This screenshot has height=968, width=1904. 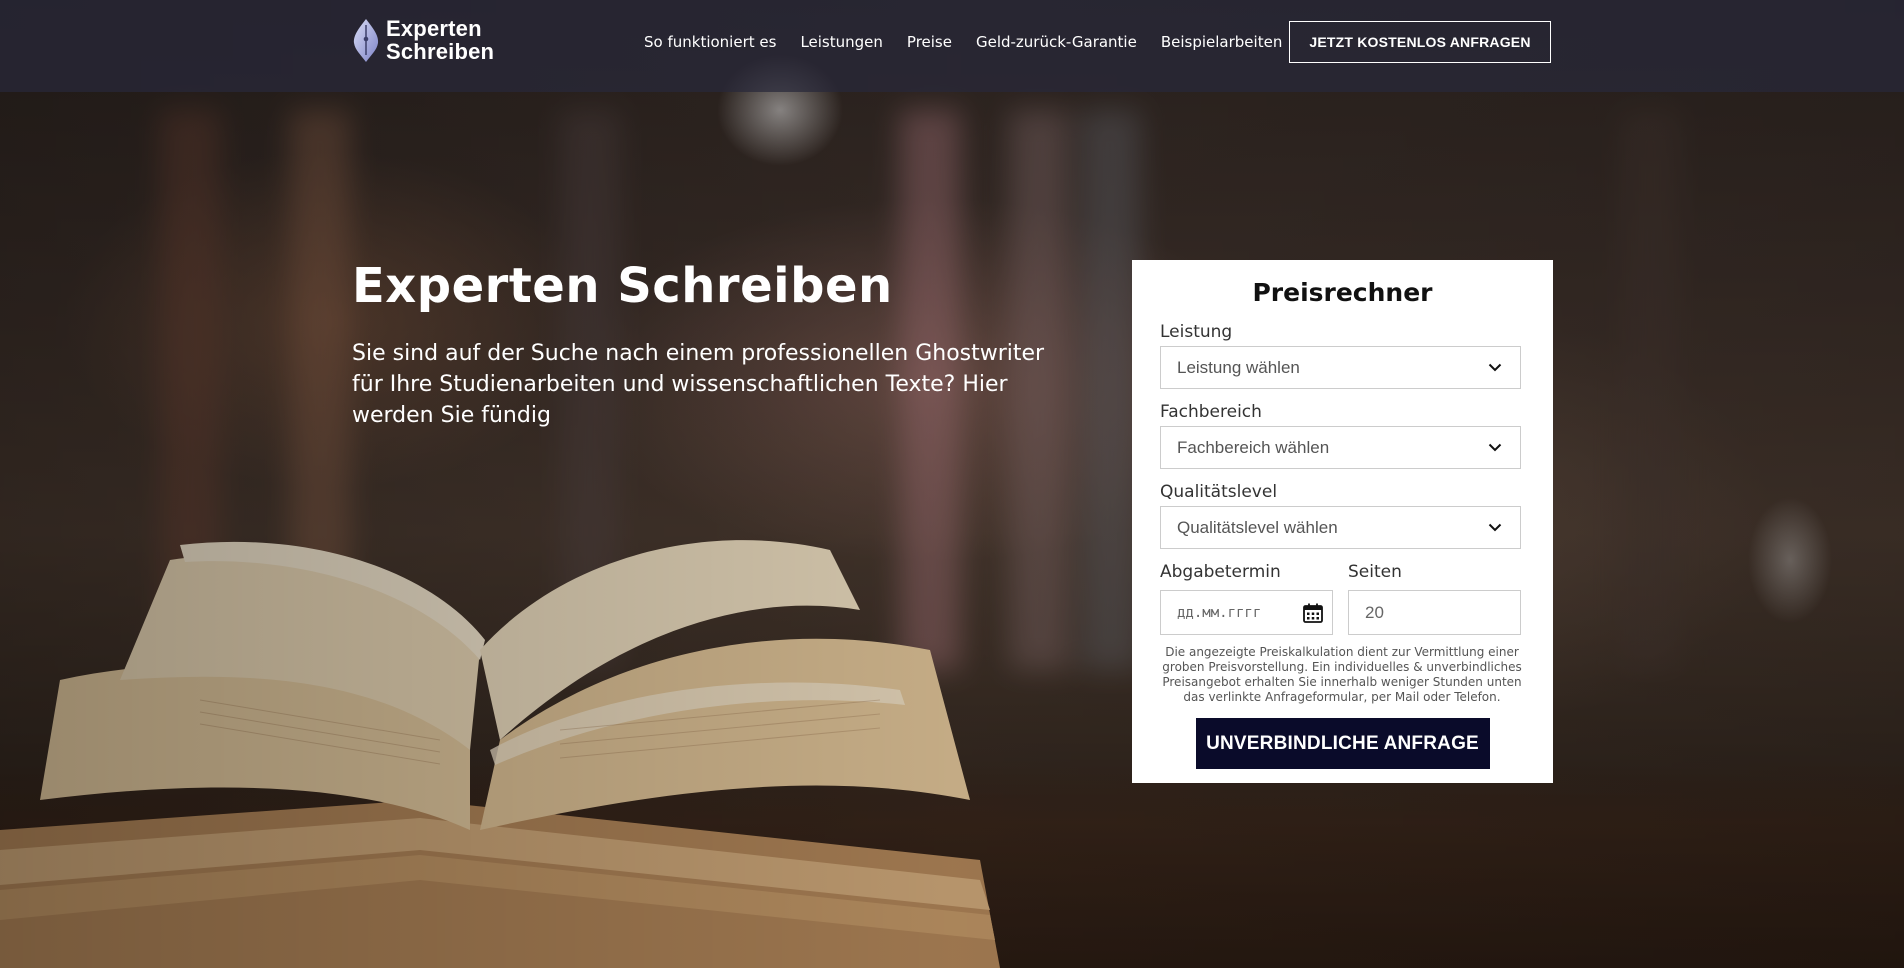 I want to click on brand-logo: Experten Schreiben, so click(x=423, y=40).